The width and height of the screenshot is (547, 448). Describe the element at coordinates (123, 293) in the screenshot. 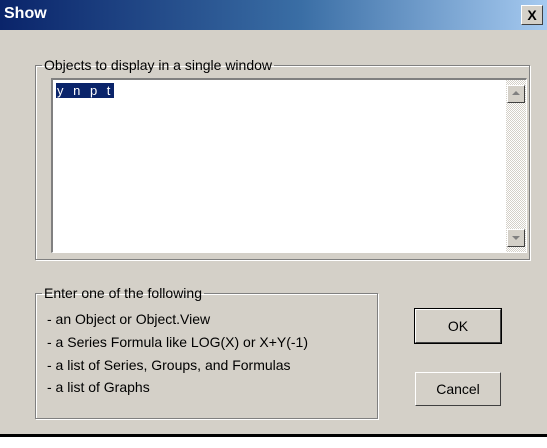

I see `help-group-label: Enter one of the following` at that location.